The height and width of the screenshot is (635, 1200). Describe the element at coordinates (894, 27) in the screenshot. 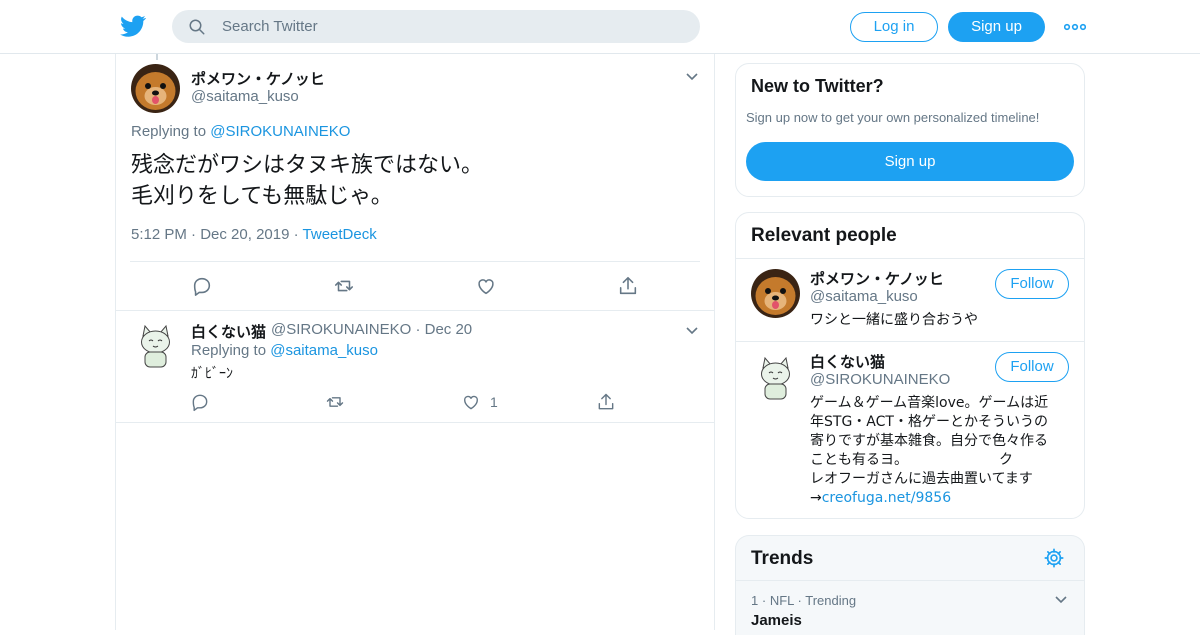

I see `login-button: Log in` at that location.